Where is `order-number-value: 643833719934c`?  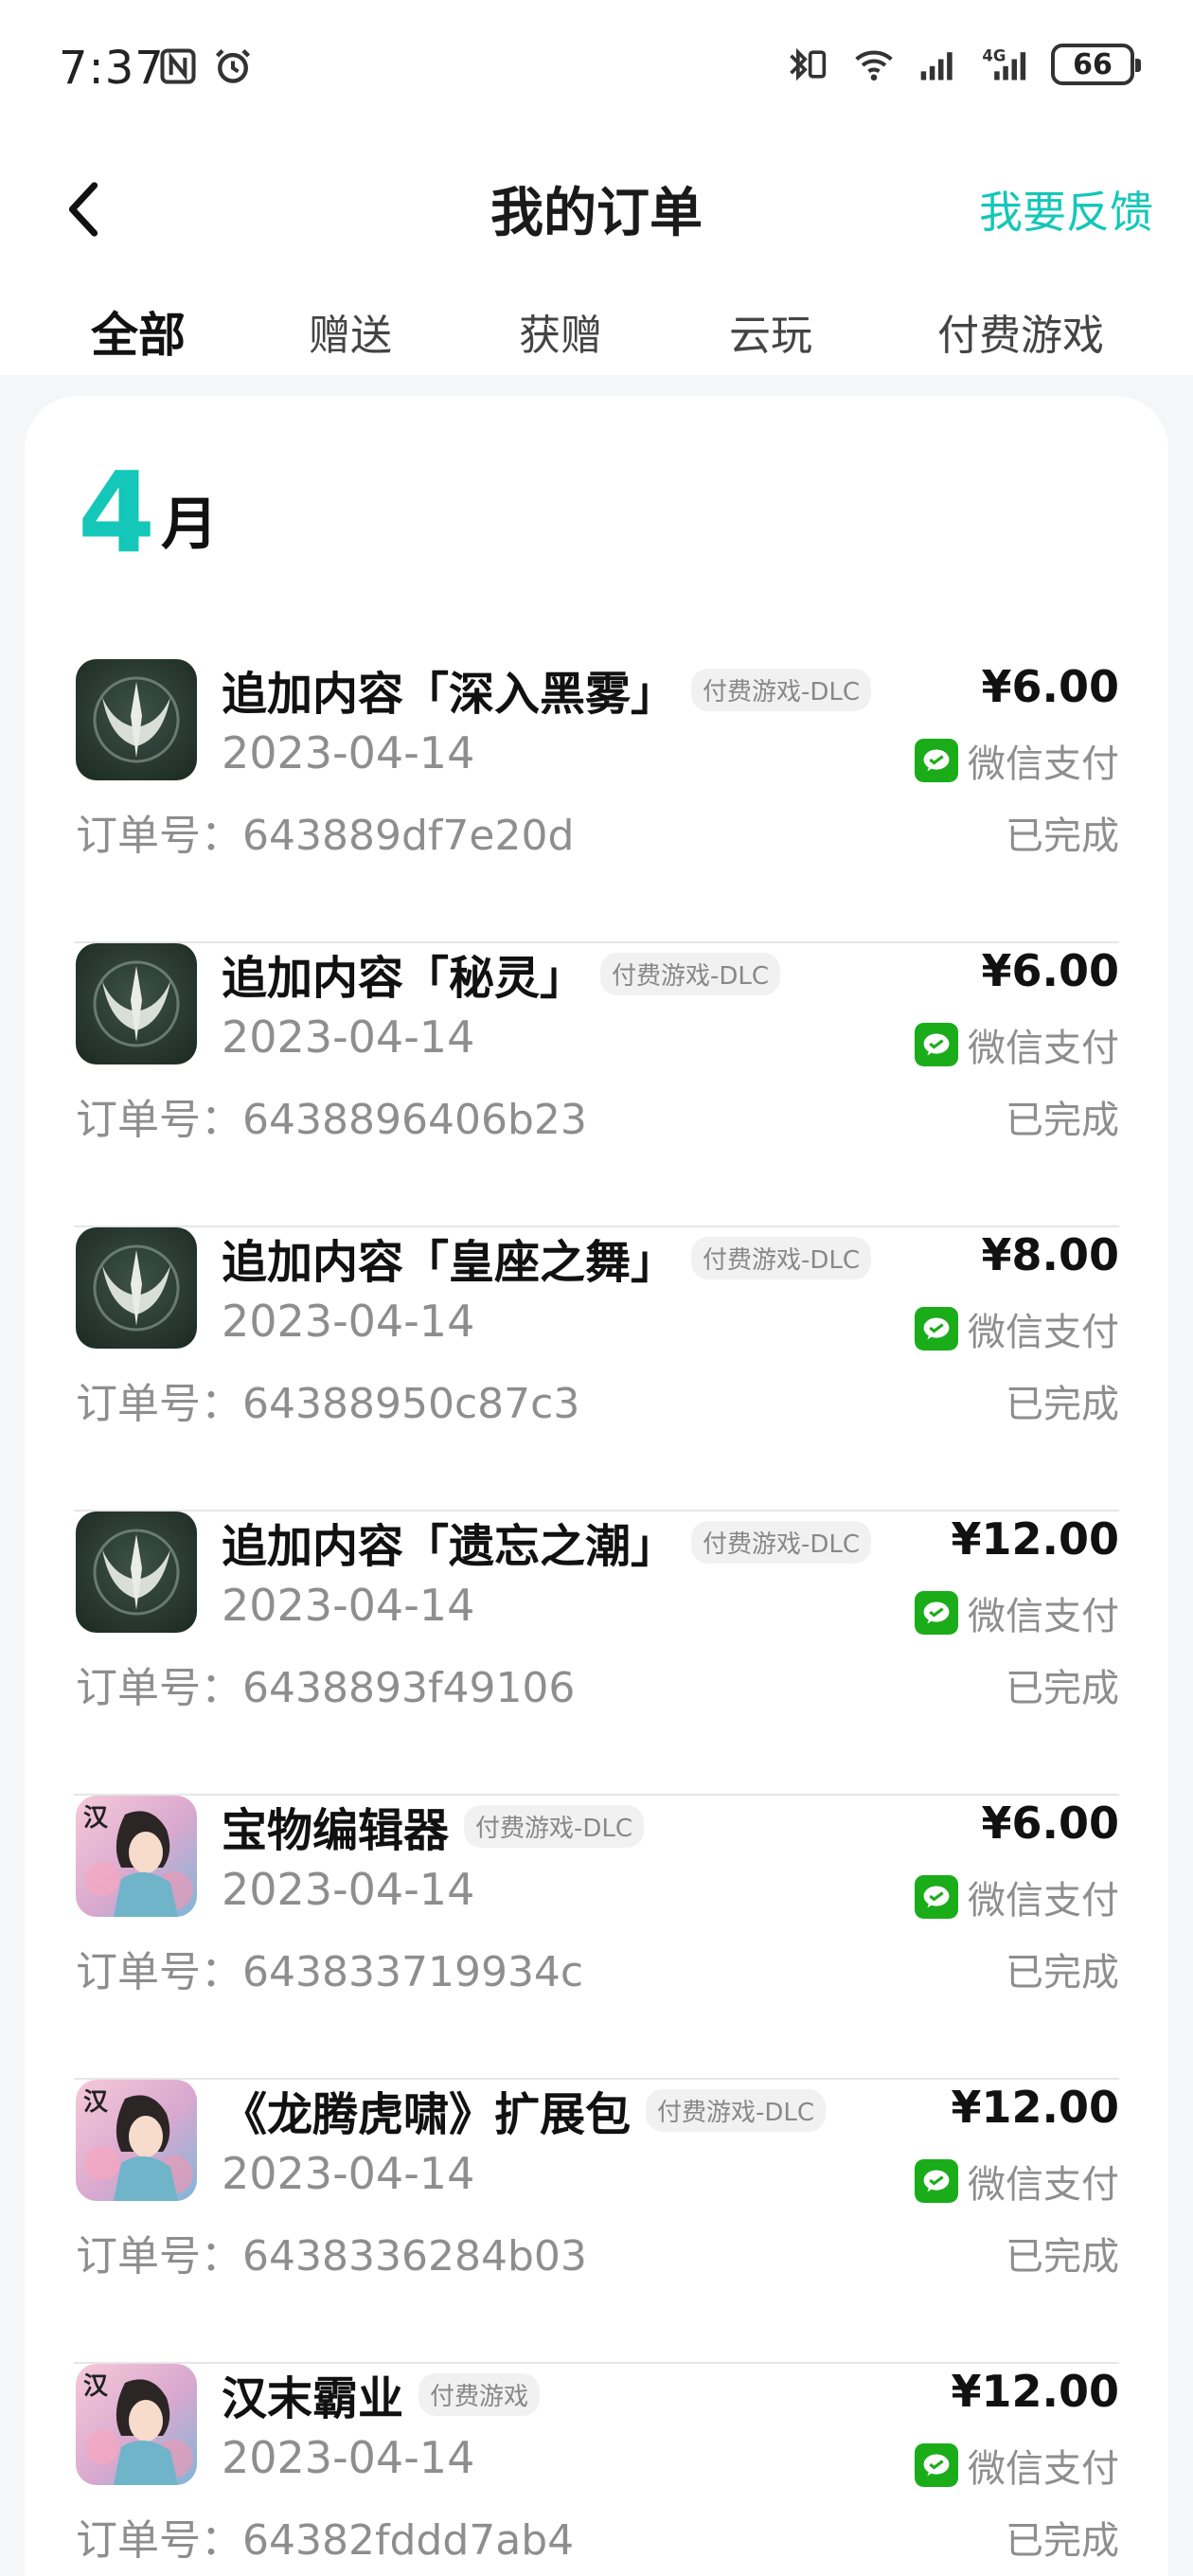 order-number-value: 643833719934c is located at coordinates (413, 1972).